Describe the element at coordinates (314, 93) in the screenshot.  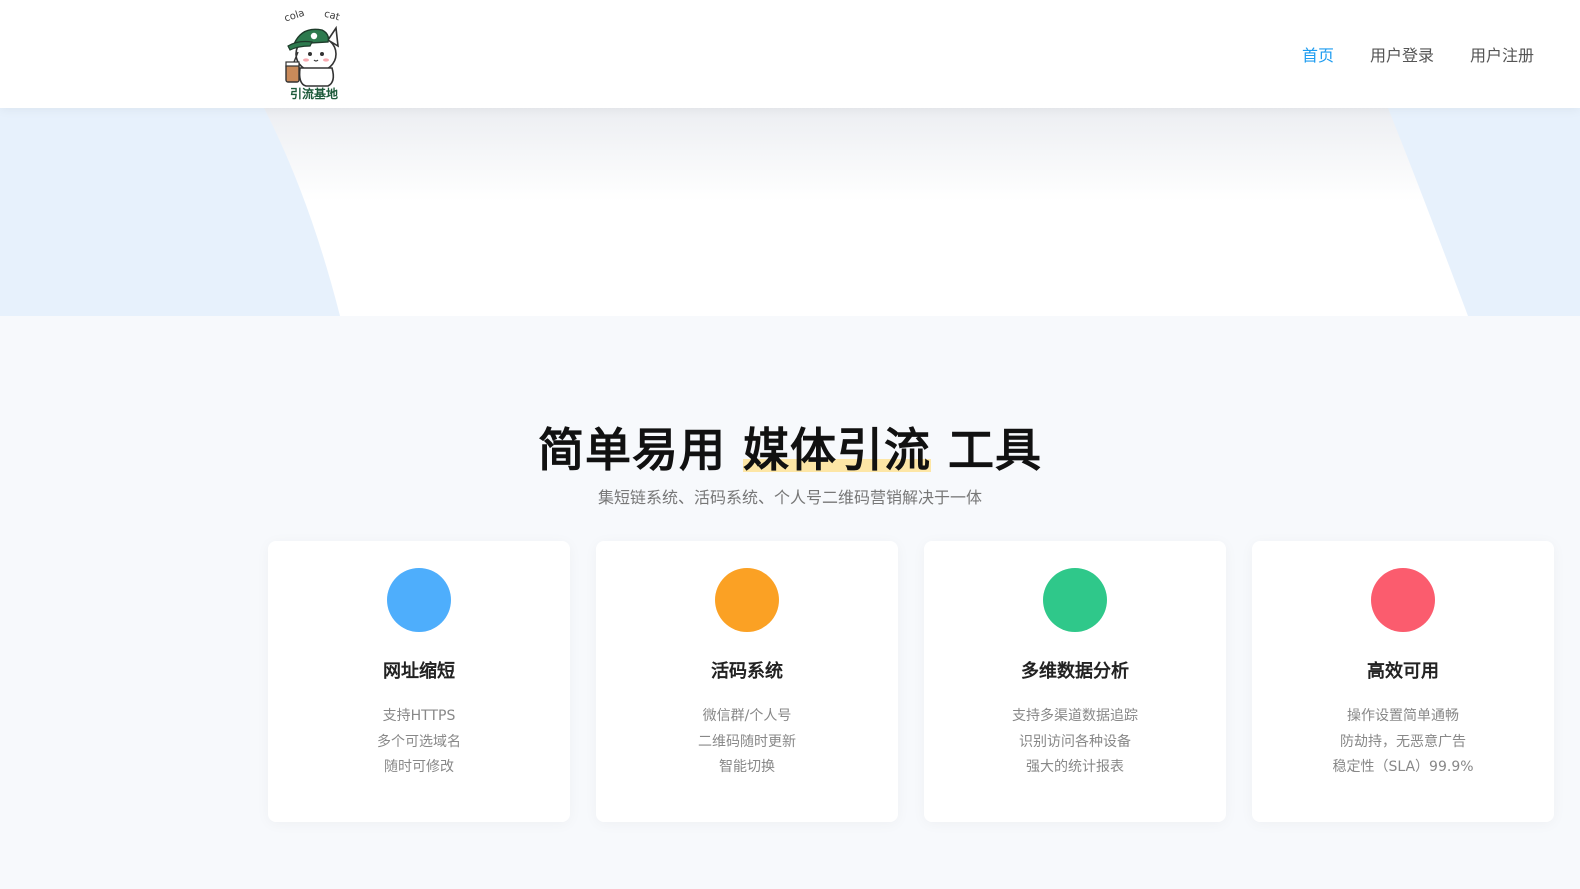
I see `logo-caption: 引流基地` at that location.